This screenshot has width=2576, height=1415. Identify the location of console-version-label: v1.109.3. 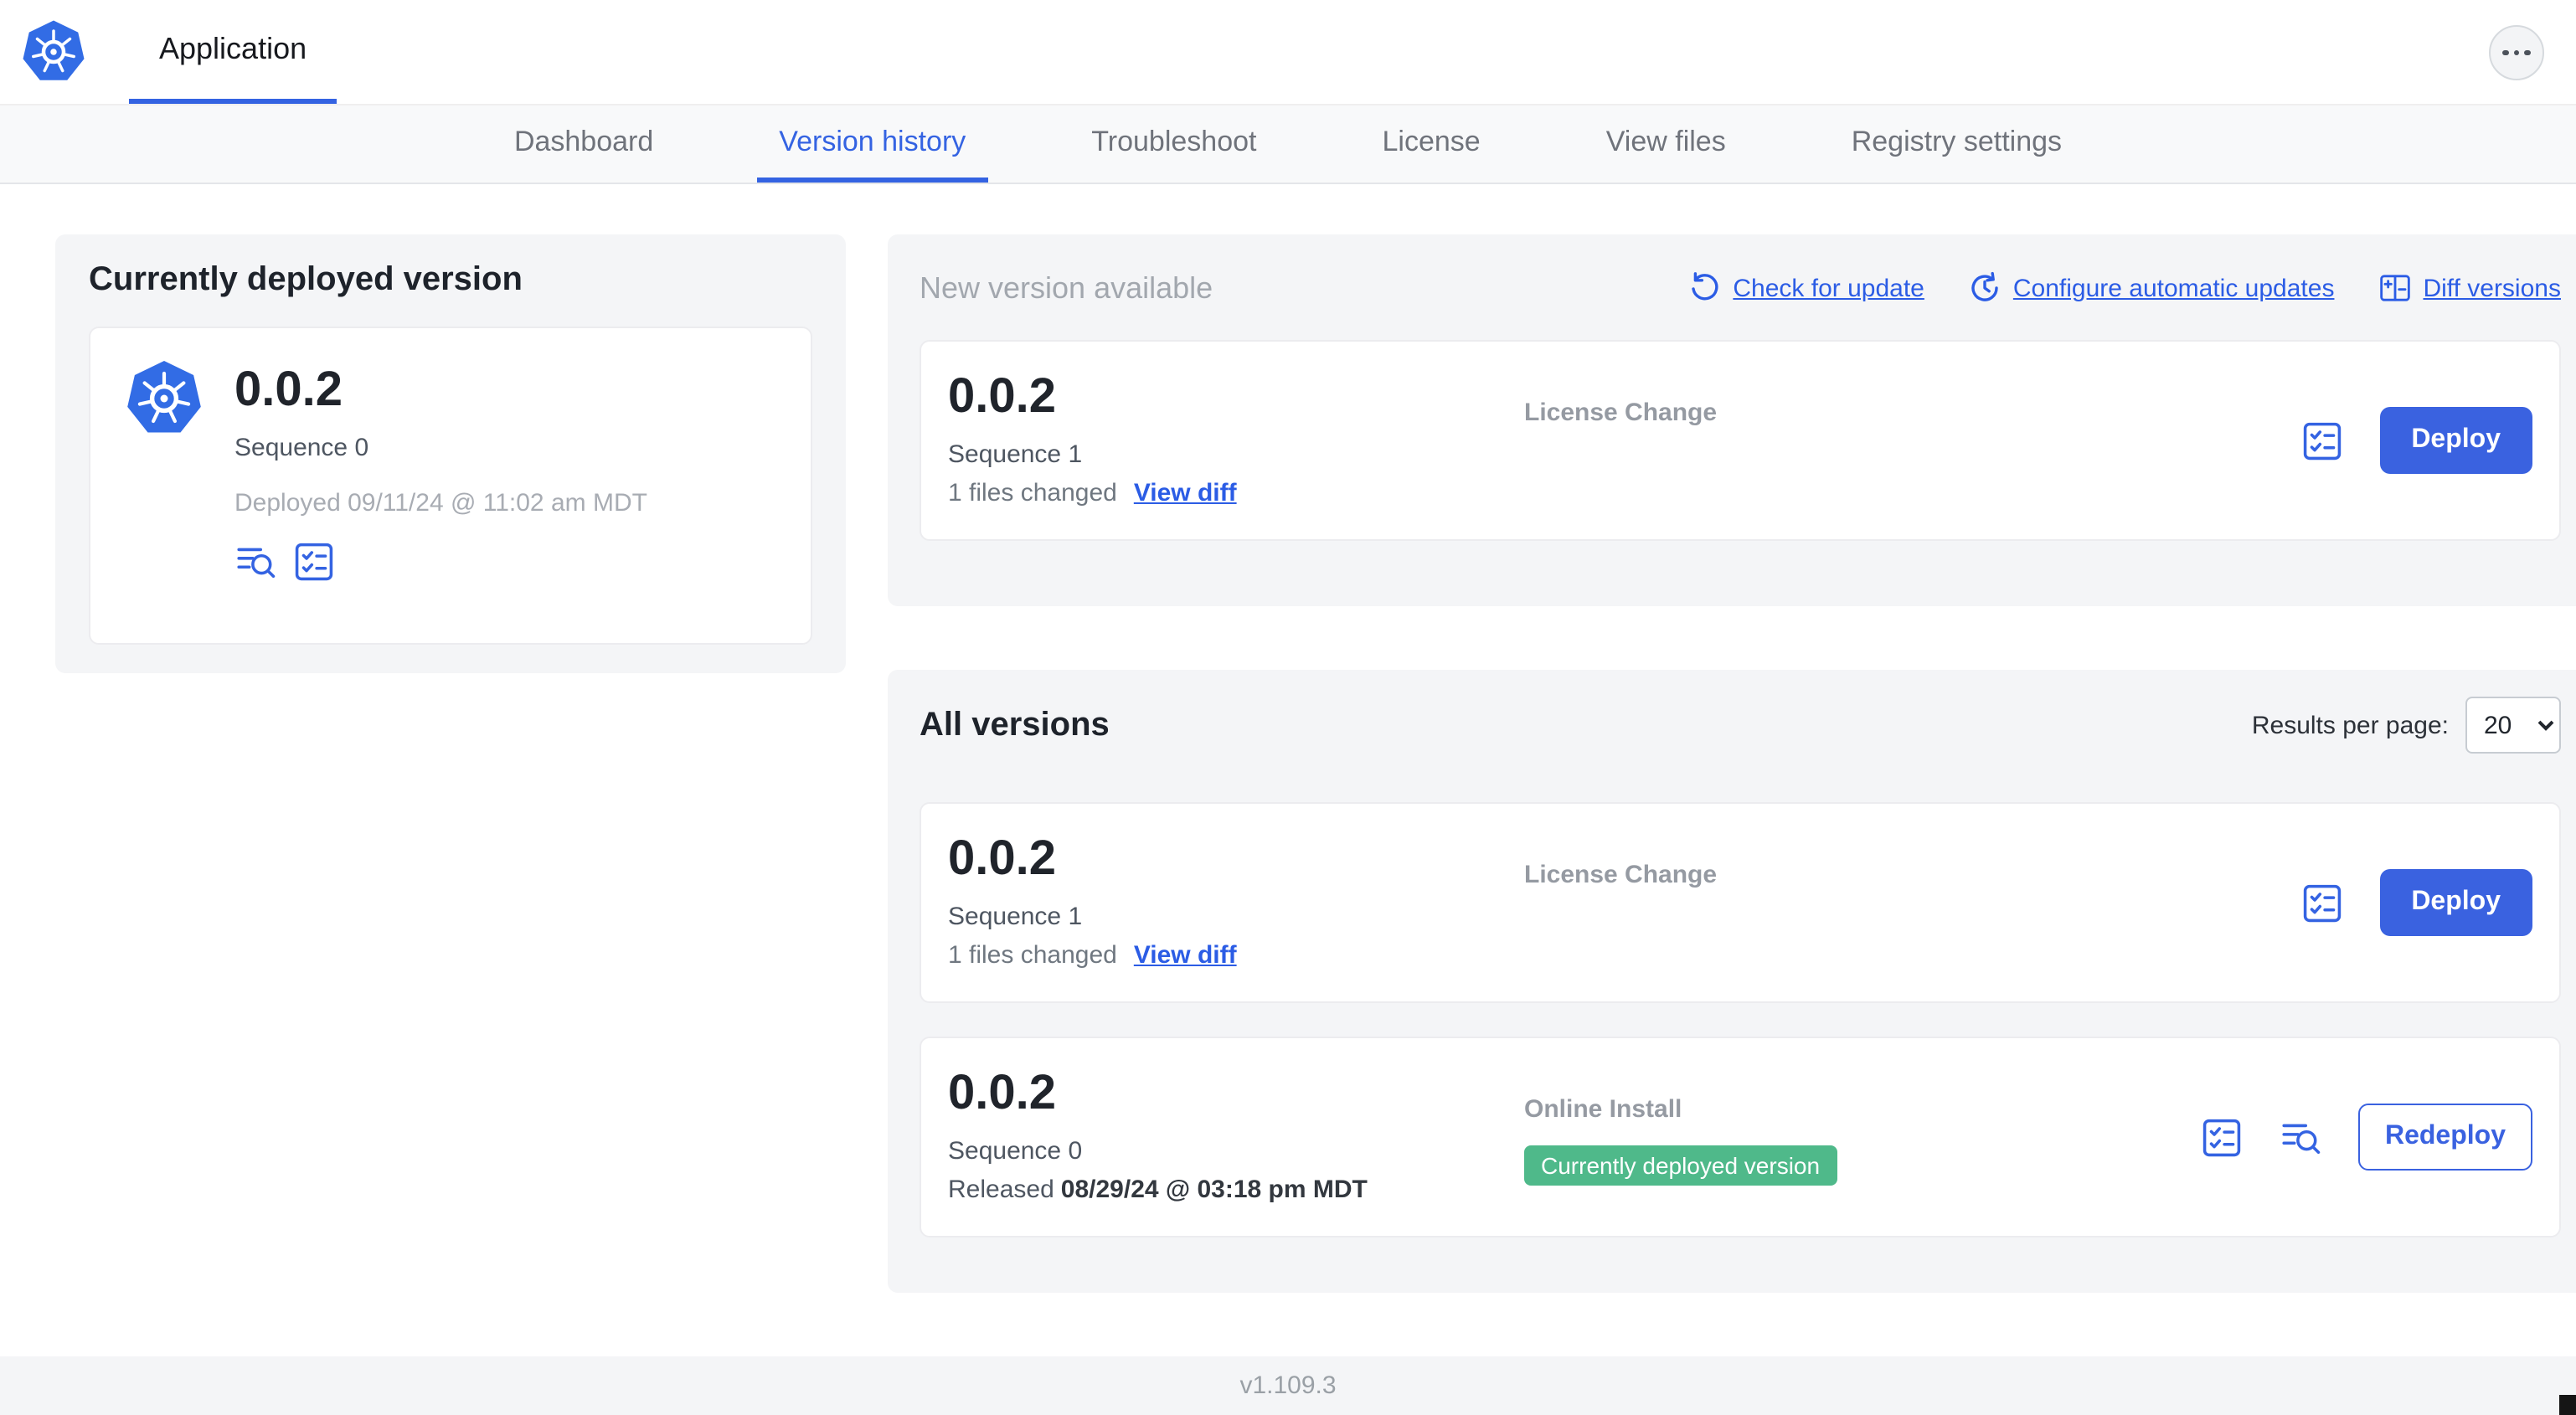
(1288, 1385).